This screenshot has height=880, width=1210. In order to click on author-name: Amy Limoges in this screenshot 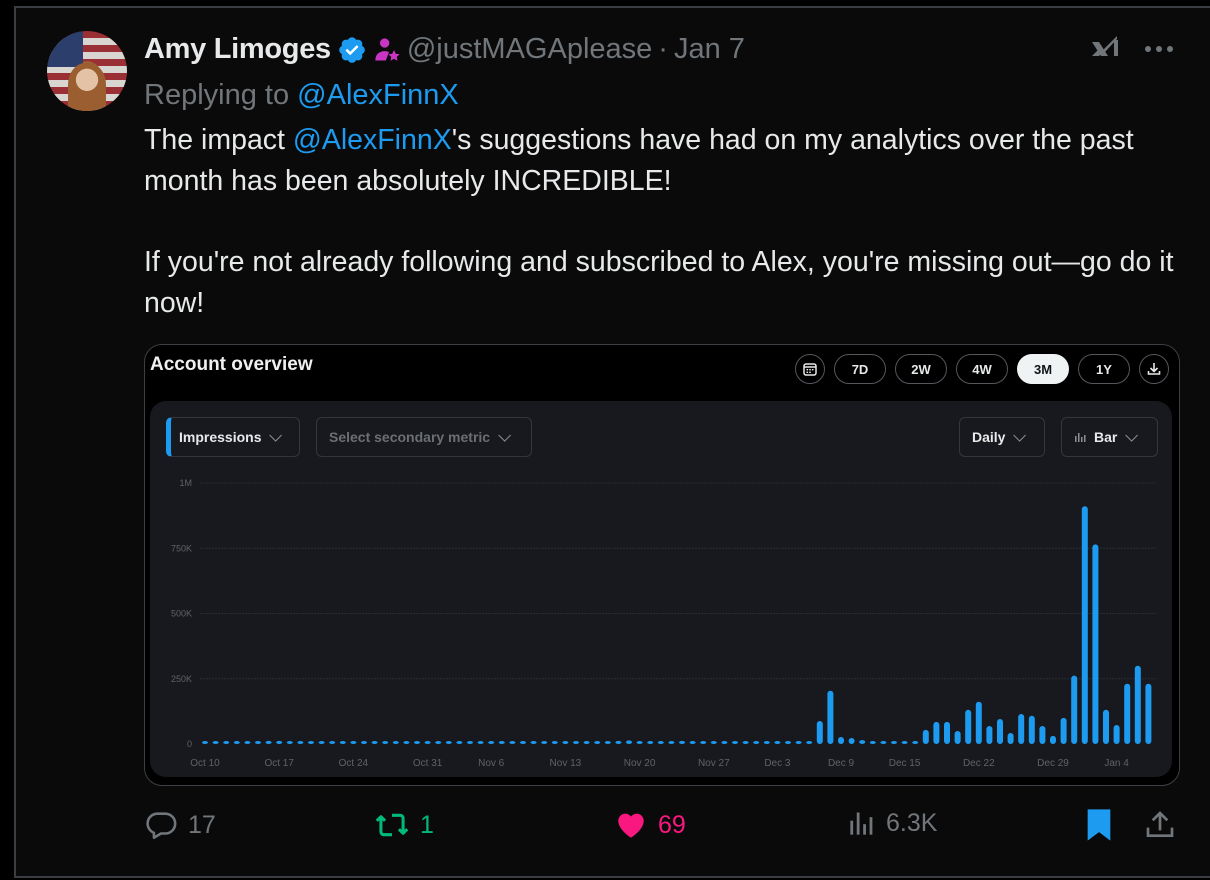, I will do `click(237, 49)`.